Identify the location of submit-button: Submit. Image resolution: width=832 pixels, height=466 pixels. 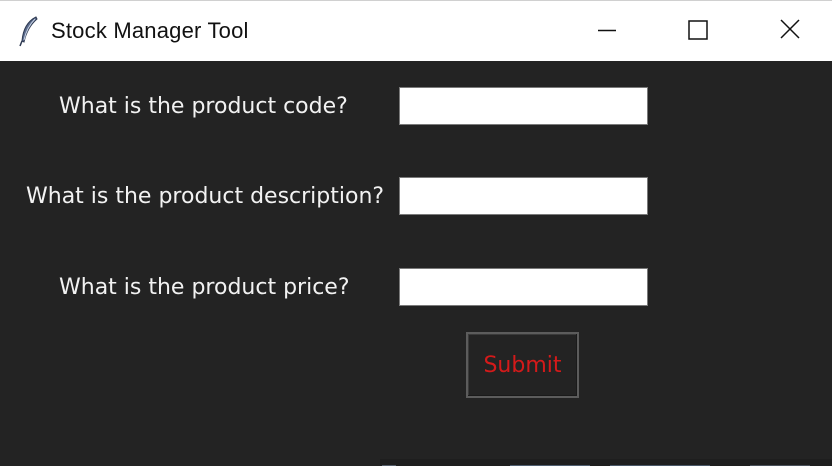
(522, 365).